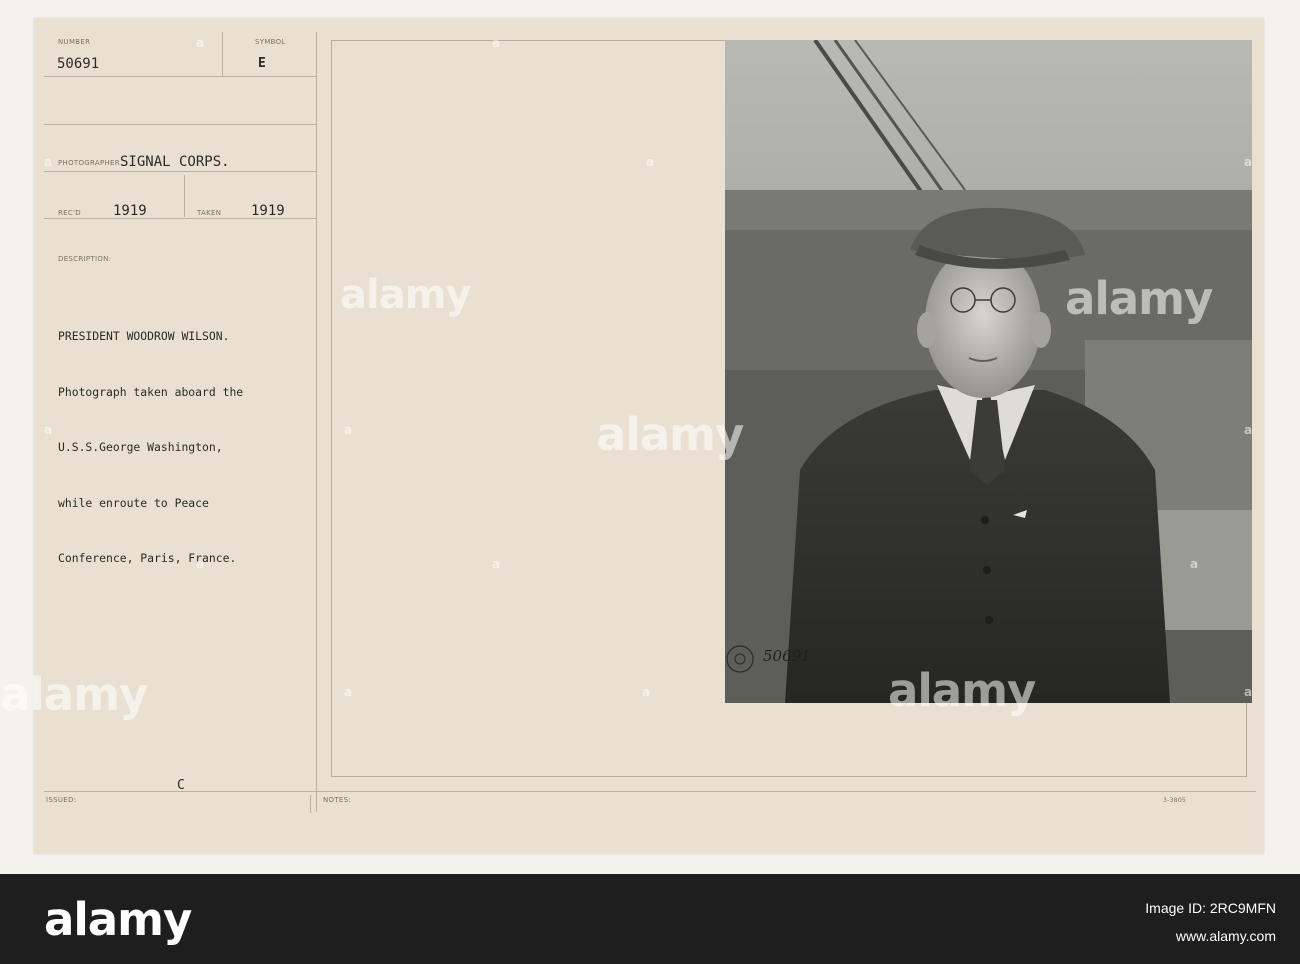 The image size is (1300, 964). I want to click on divider-number-symbol, so click(222, 54).